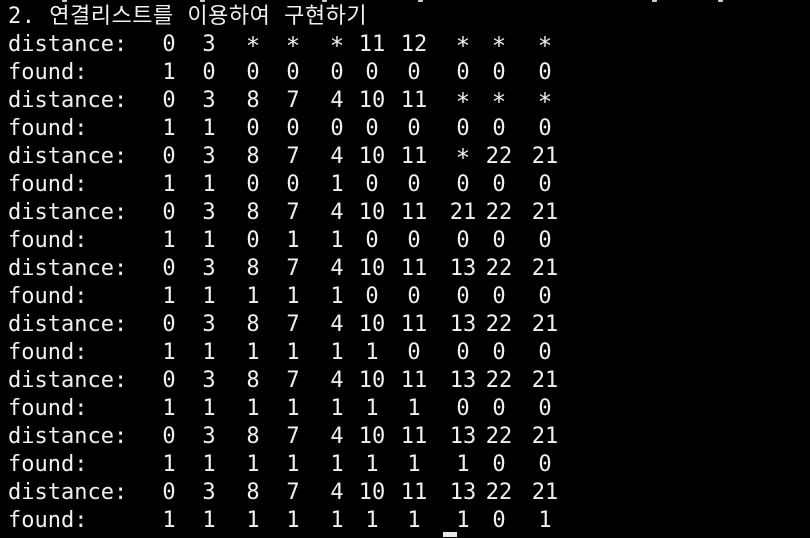 This screenshot has height=538, width=810. I want to click on found-line: found: 1 1 0 1 1 0 0 0 0 0, so click(408, 241).